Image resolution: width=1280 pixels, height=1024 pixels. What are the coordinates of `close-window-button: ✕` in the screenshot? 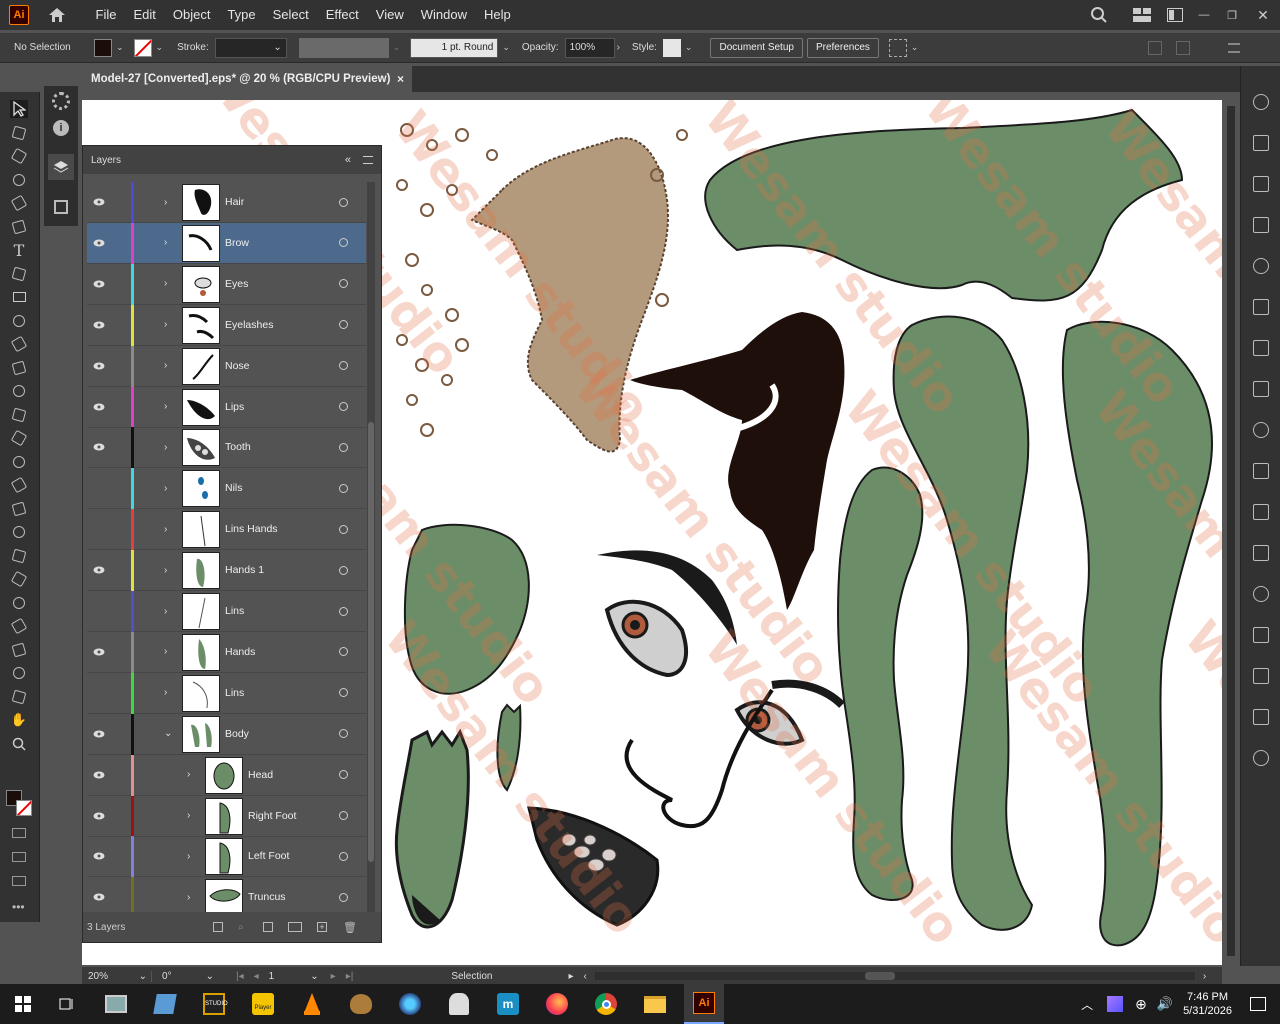 It's located at (1263, 15).